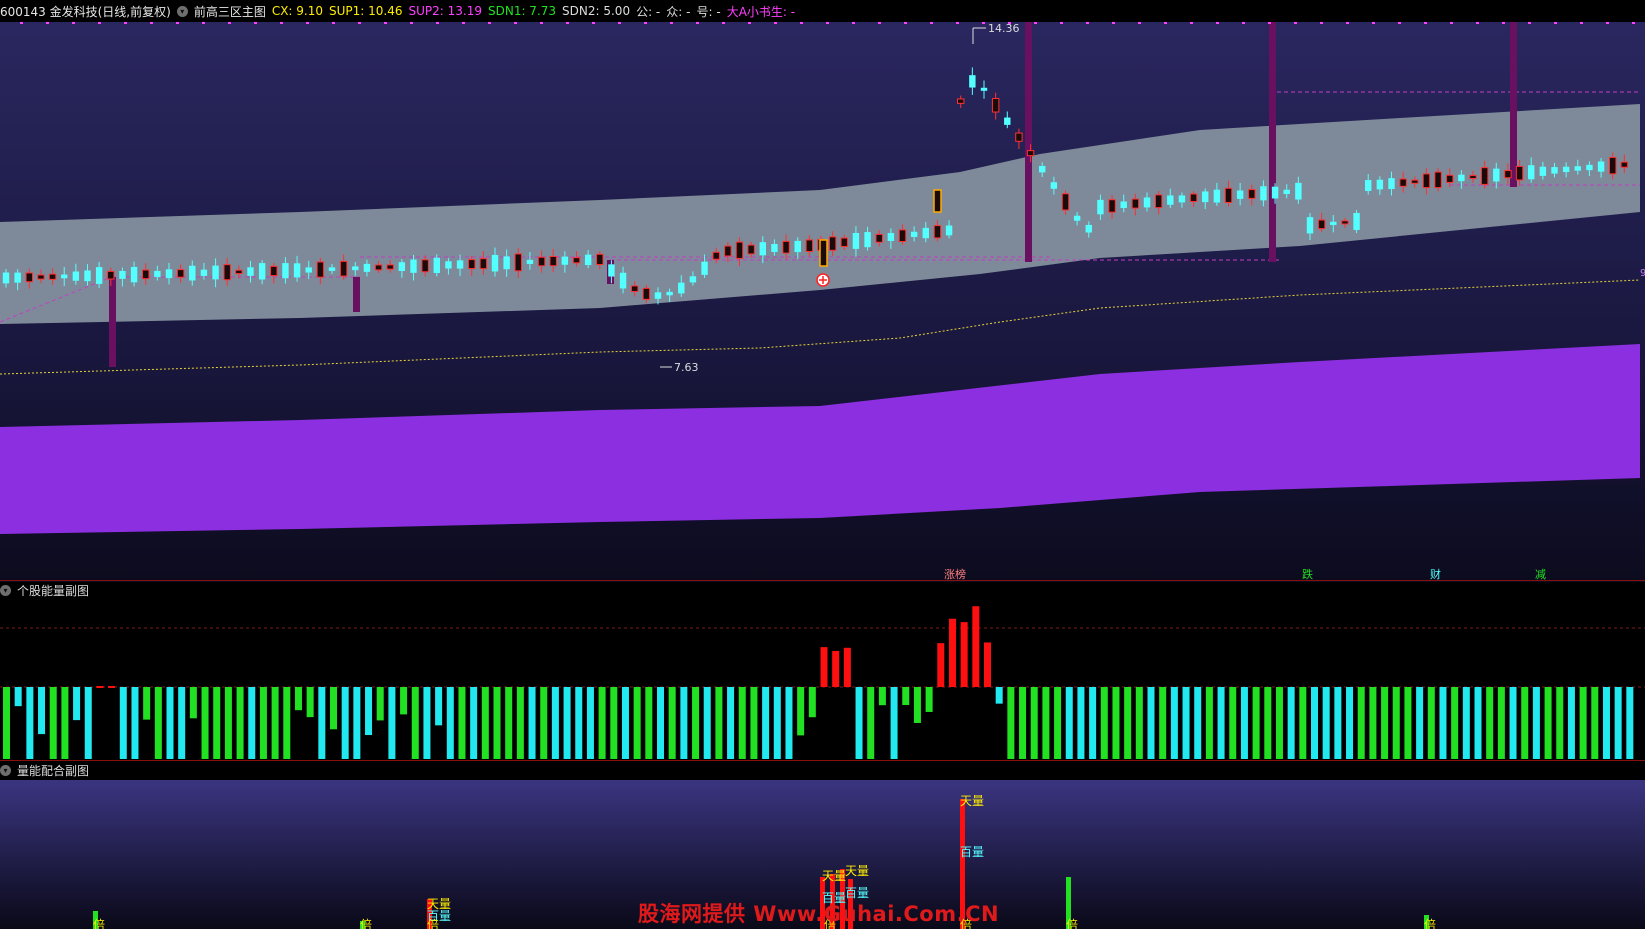 The width and height of the screenshot is (1645, 929). What do you see at coordinates (230, 11) in the screenshot?
I see `indicator-name: 前高三区主图` at bounding box center [230, 11].